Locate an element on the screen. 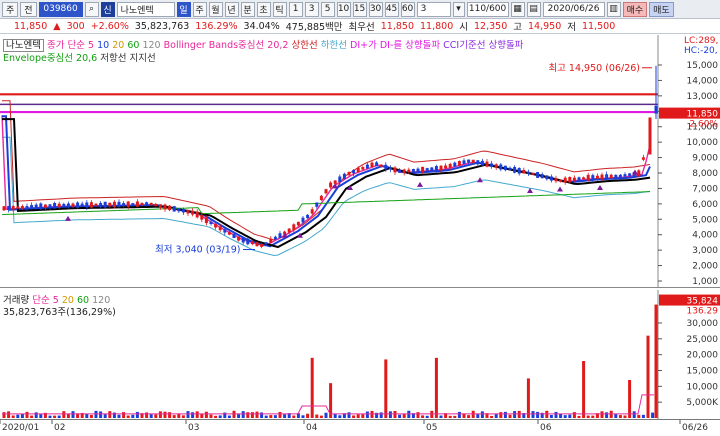 The image size is (720, 436). period-week: 주 is located at coordinates (199, 9).